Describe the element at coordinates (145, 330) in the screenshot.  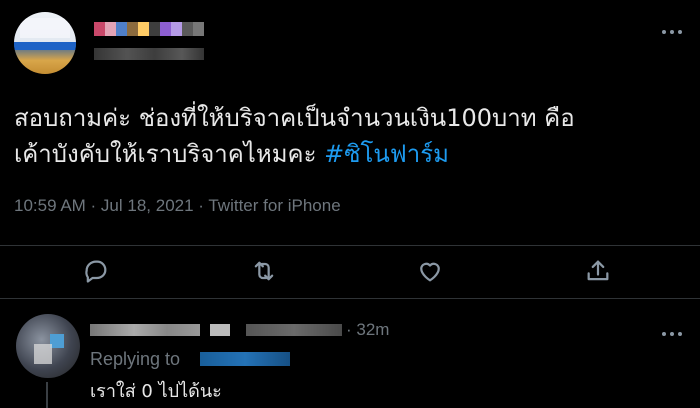
I see `reply-author-name-redacted` at that location.